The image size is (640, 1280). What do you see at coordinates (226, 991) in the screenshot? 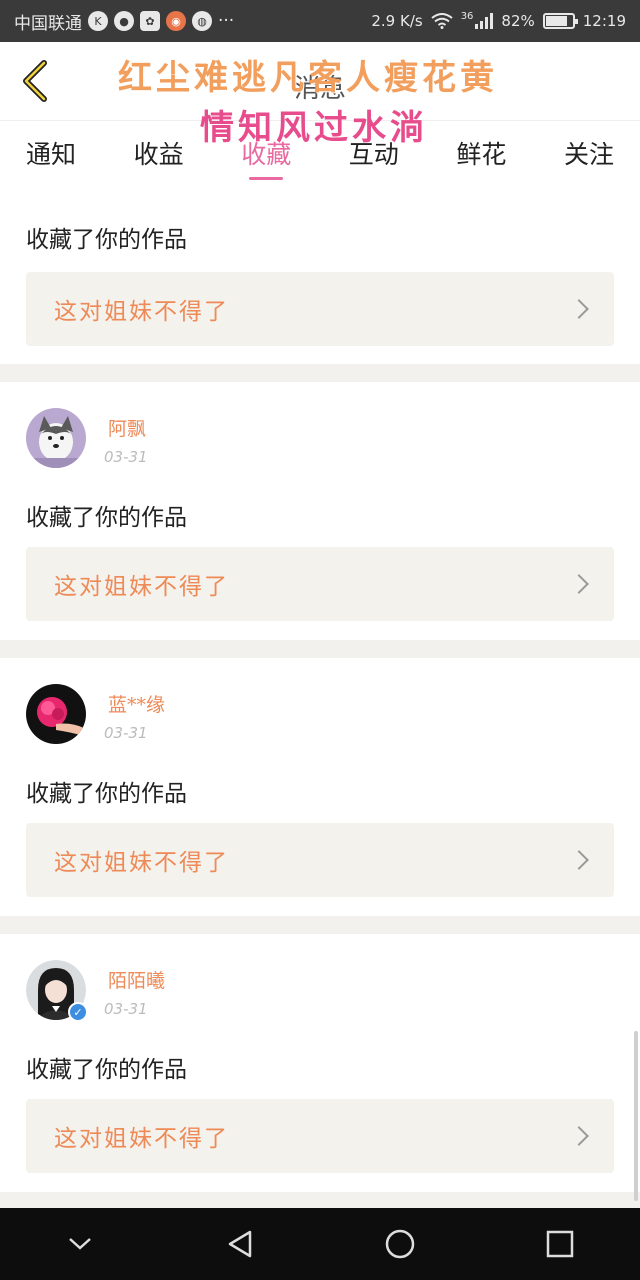
I see `user-row: ✓ 陌陌曦 03-31` at bounding box center [226, 991].